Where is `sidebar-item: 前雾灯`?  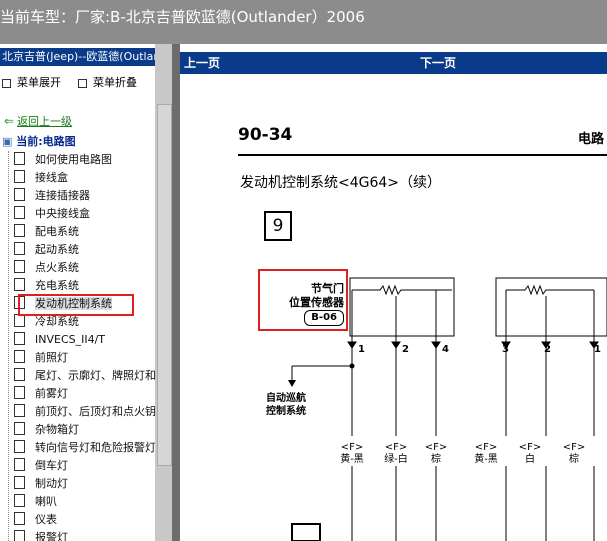
sidebar-item: 前雾灯 is located at coordinates (41, 394).